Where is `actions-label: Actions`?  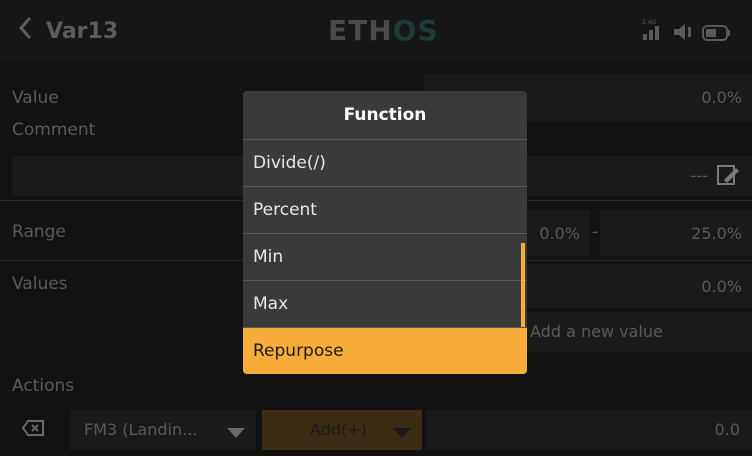 actions-label: Actions is located at coordinates (43, 386).